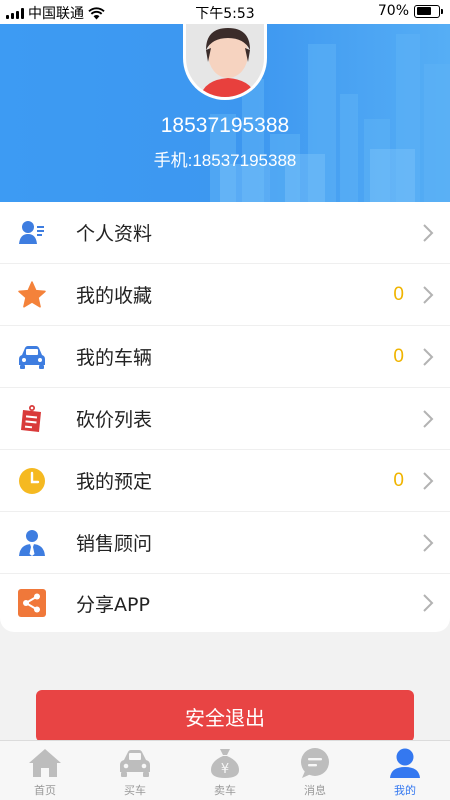  What do you see at coordinates (32, 295) in the screenshot?
I see `star-icon` at bounding box center [32, 295].